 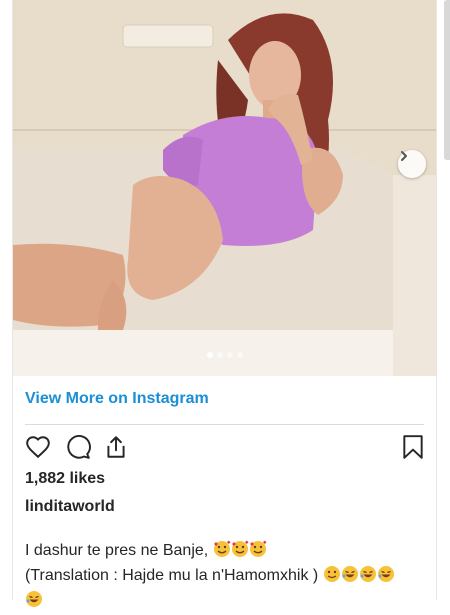 What do you see at coordinates (209, 355) in the screenshot?
I see `carousel-dot-active` at bounding box center [209, 355].